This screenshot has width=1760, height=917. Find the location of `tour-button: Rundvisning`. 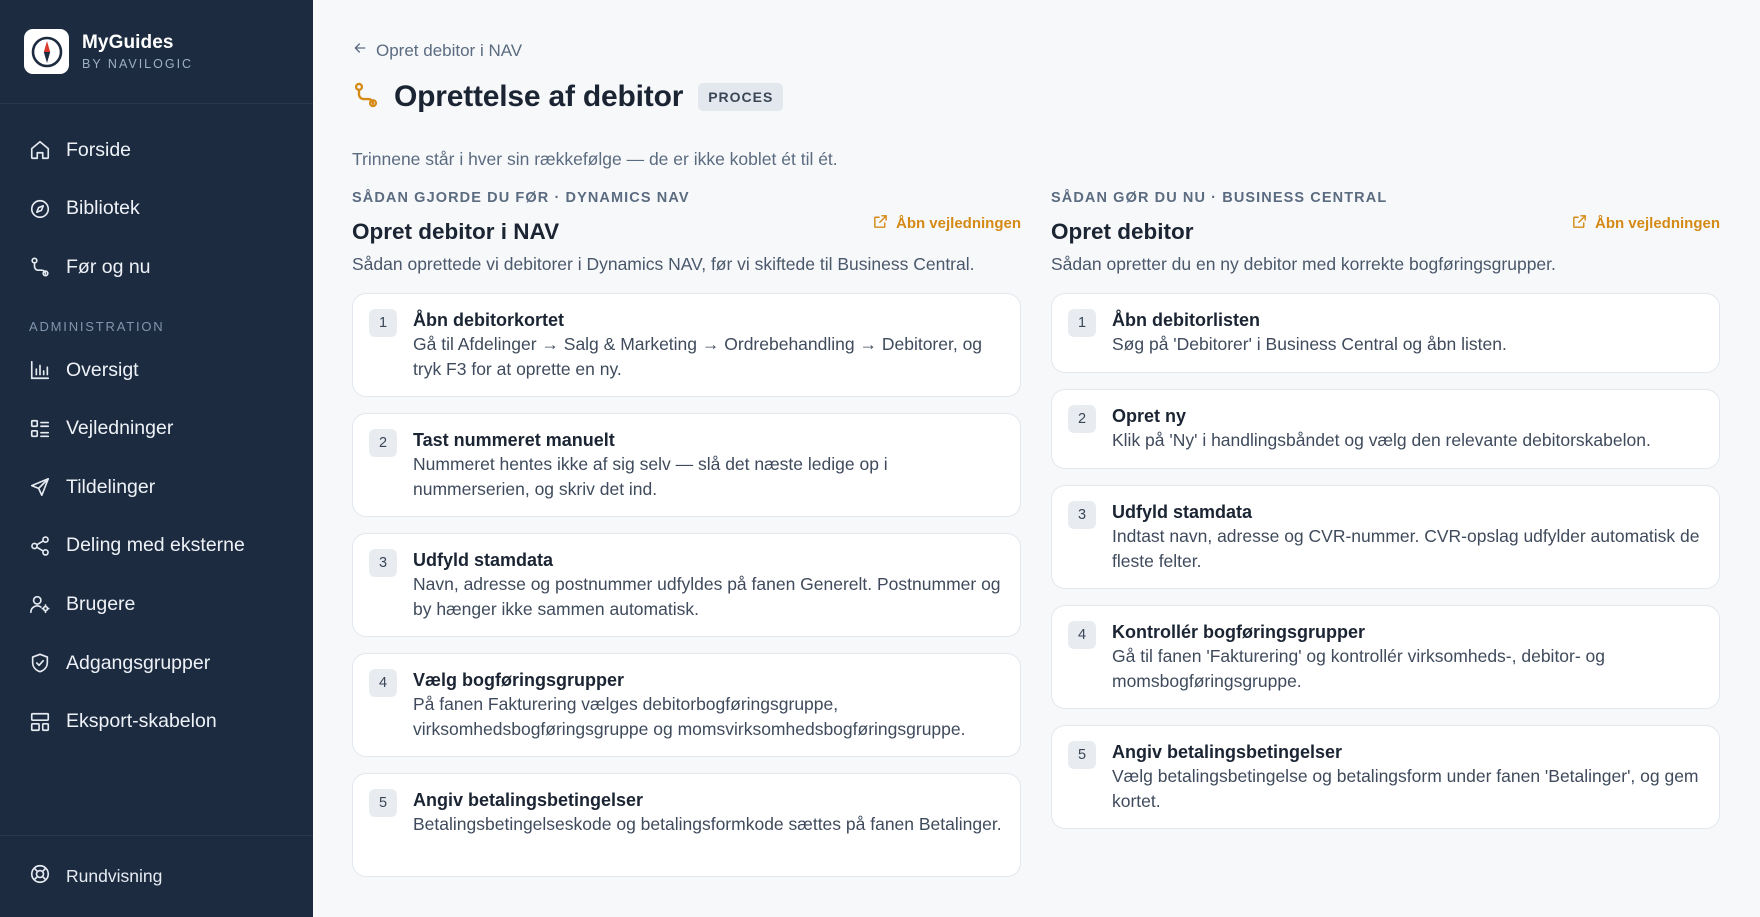

tour-button: Rundvisning is located at coordinates (156, 876).